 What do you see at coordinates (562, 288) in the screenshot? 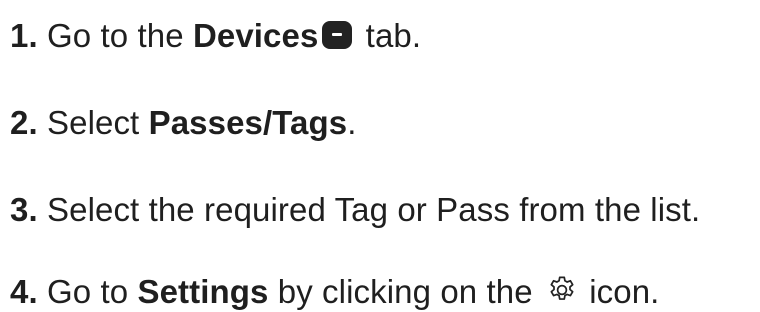
I see `gear-icon` at bounding box center [562, 288].